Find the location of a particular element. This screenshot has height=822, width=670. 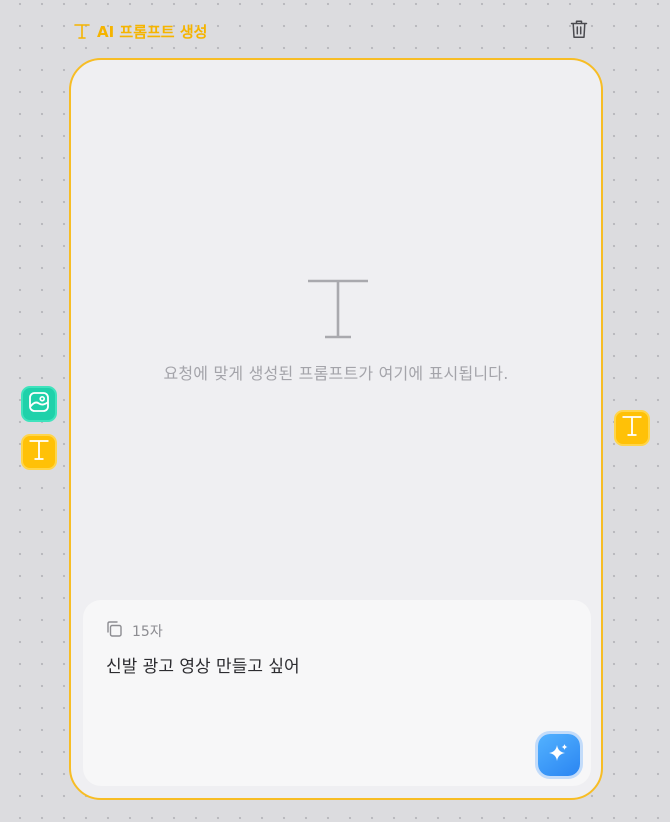

node-title: AI 프롬프트 생성 is located at coordinates (152, 31).